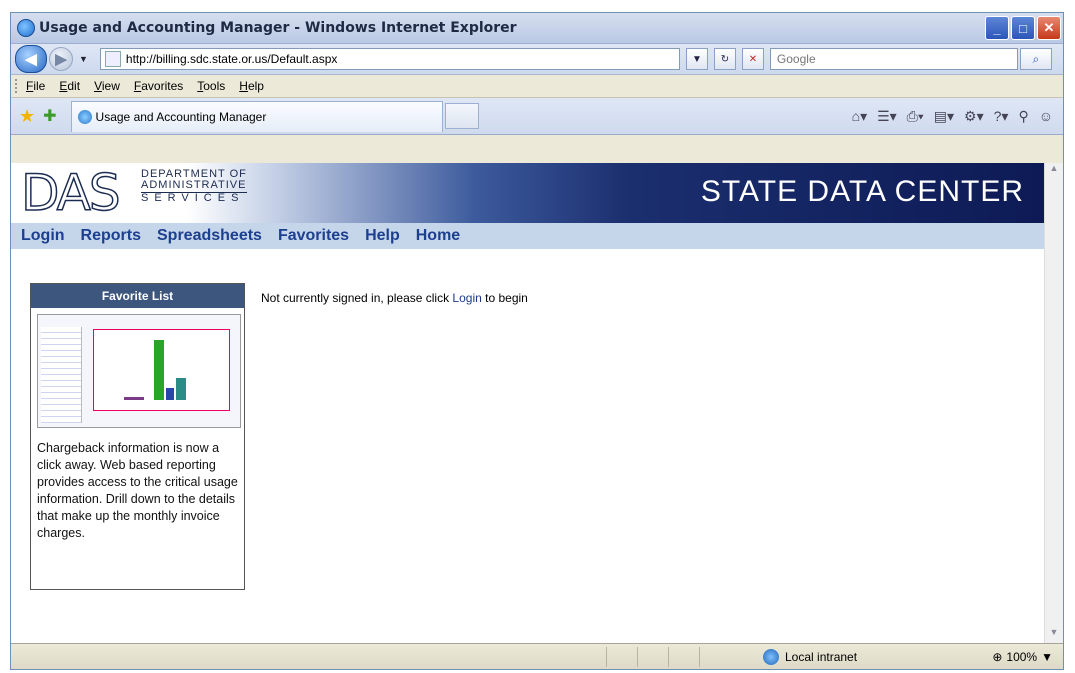 This screenshot has height=673, width=1075. I want to click on vertical-scrollbar: ▲ ▼, so click(1053, 403).